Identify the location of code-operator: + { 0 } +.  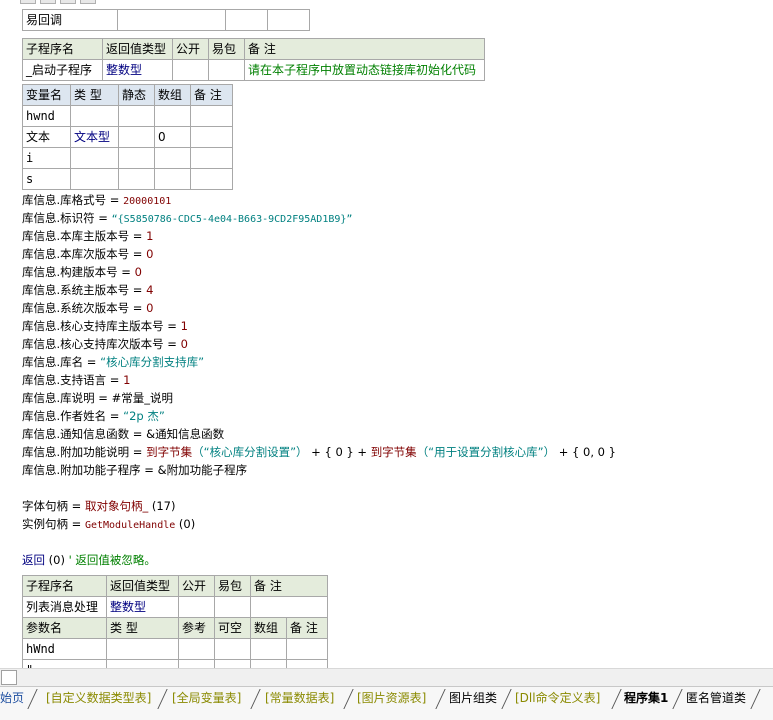
(339, 452).